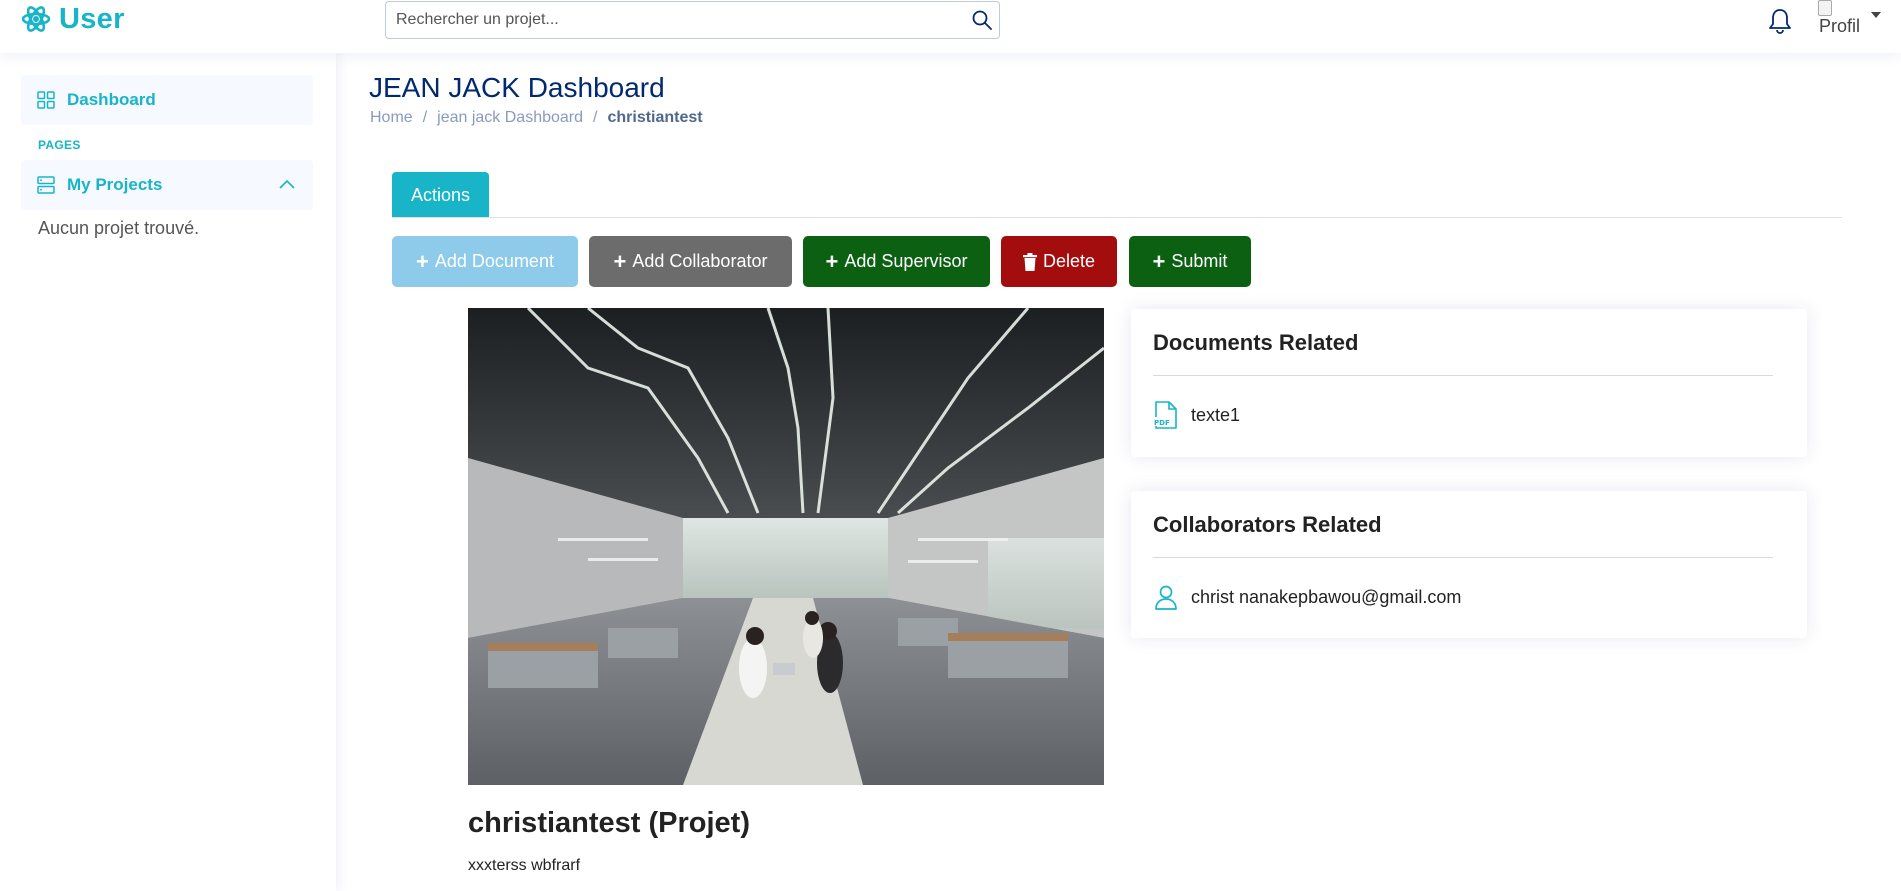 Image resolution: width=1901 pixels, height=891 pixels. Describe the element at coordinates (1840, 26) in the screenshot. I see `profile-alt-text: Profil` at that location.